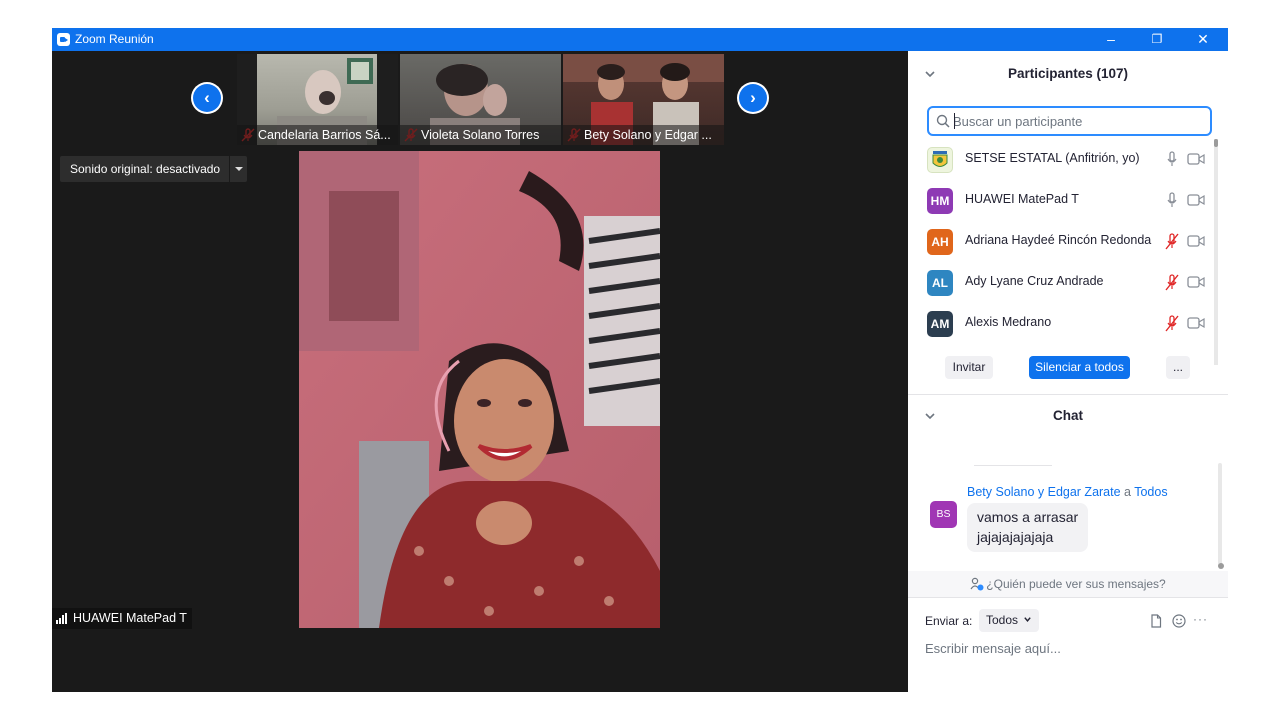  Describe the element at coordinates (1022, 199) in the screenshot. I see `participant-name: HUAWEI MatePad T` at that location.